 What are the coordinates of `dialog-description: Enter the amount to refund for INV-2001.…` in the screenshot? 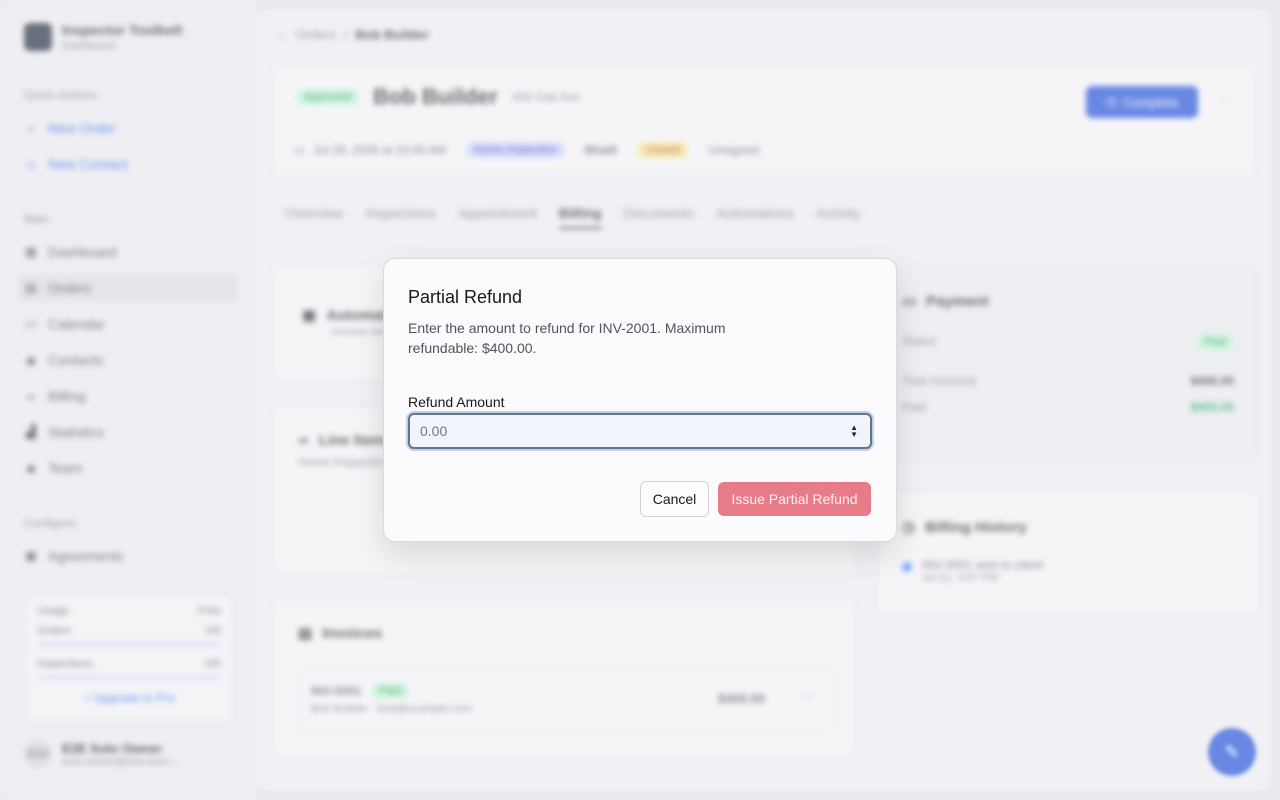 It's located at (567, 338).